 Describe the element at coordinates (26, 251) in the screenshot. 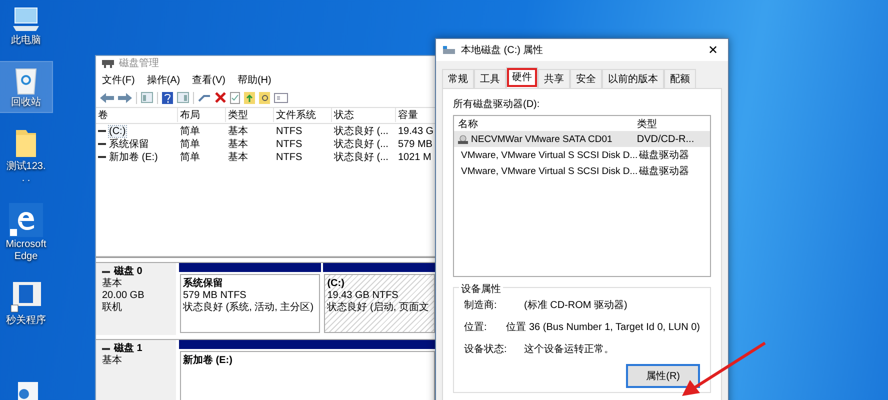

I see `desktop-icon-label: Microsoft Edge` at that location.